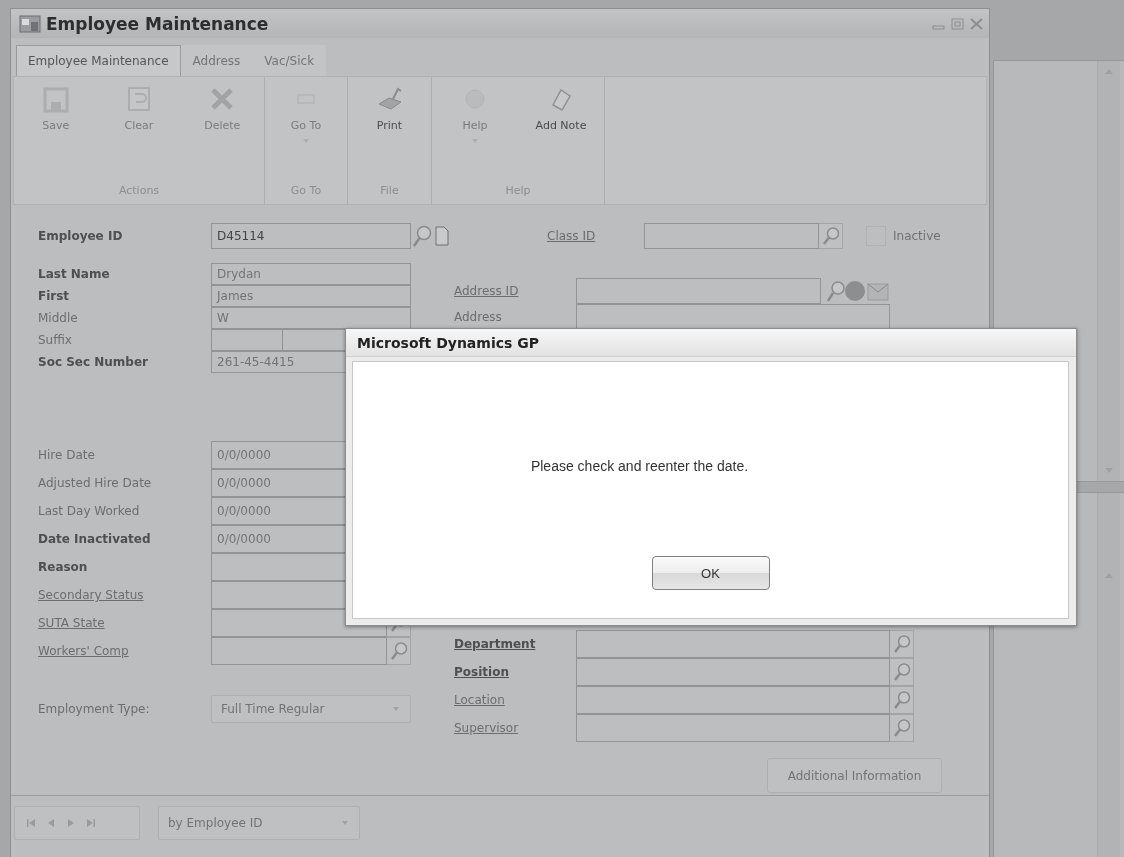 The height and width of the screenshot is (857, 1124). What do you see at coordinates (95, 483) in the screenshot?
I see `field-label: Adjusted Hire Date` at bounding box center [95, 483].